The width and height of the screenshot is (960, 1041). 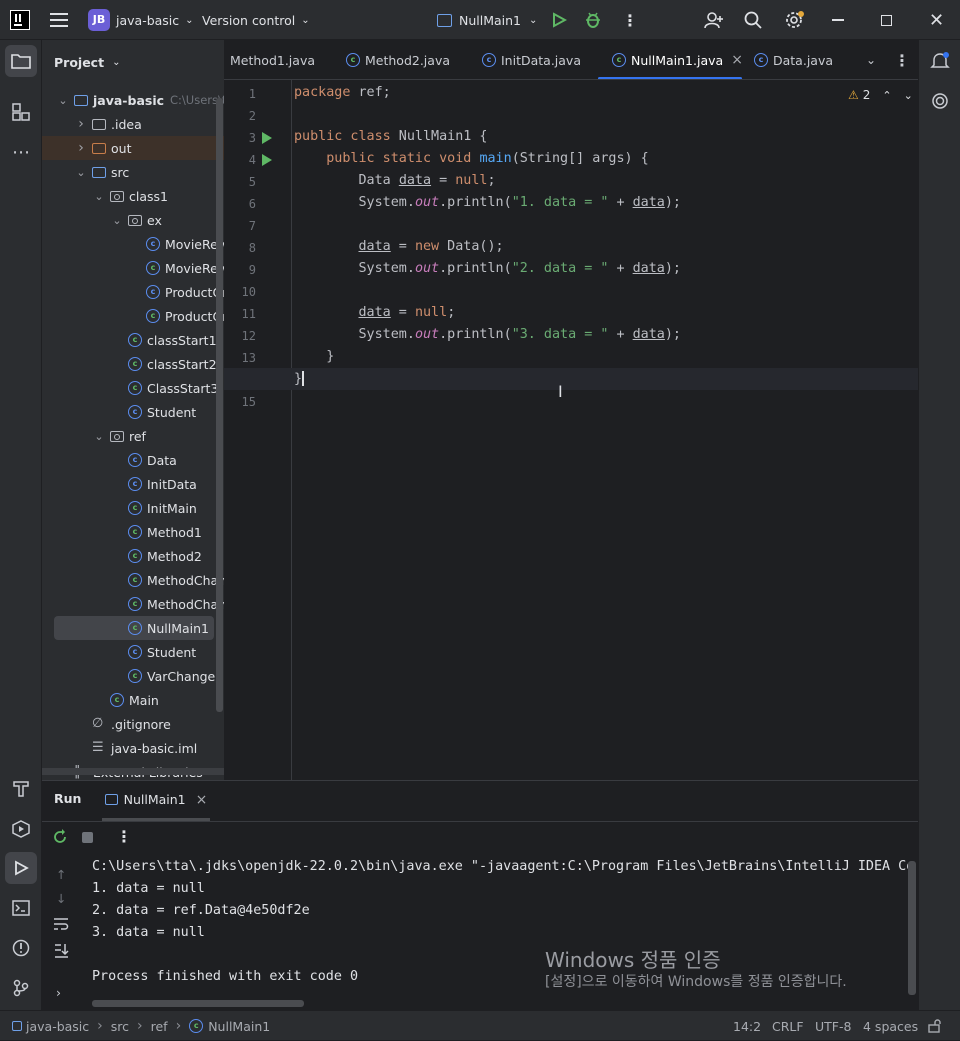 I want to click on run-icon, so click(x=559, y=20).